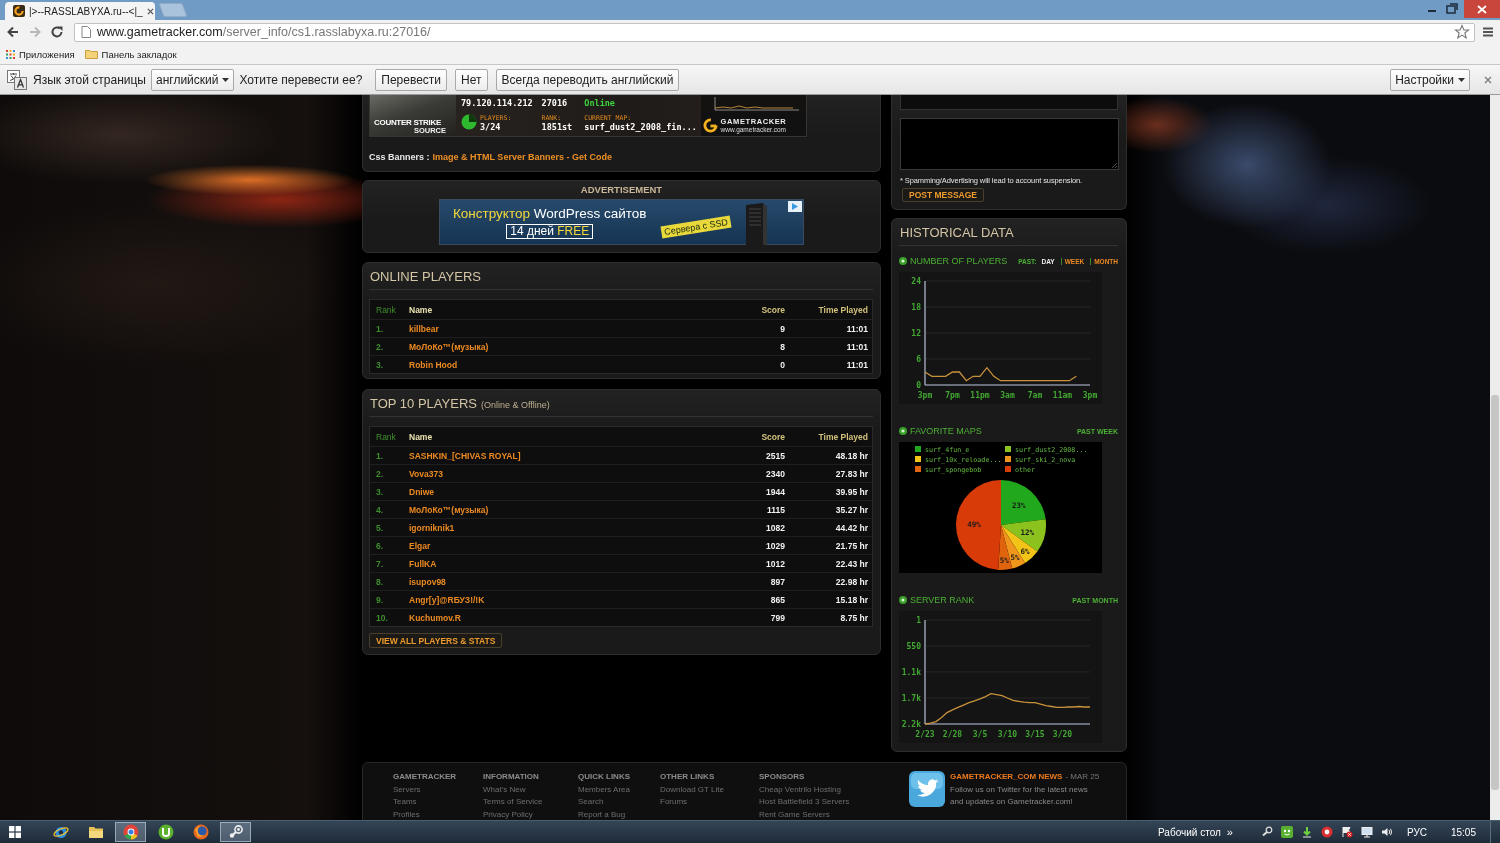  Describe the element at coordinates (851, 545) in the screenshot. I see `time-cell-text: 21.75 hr` at that location.